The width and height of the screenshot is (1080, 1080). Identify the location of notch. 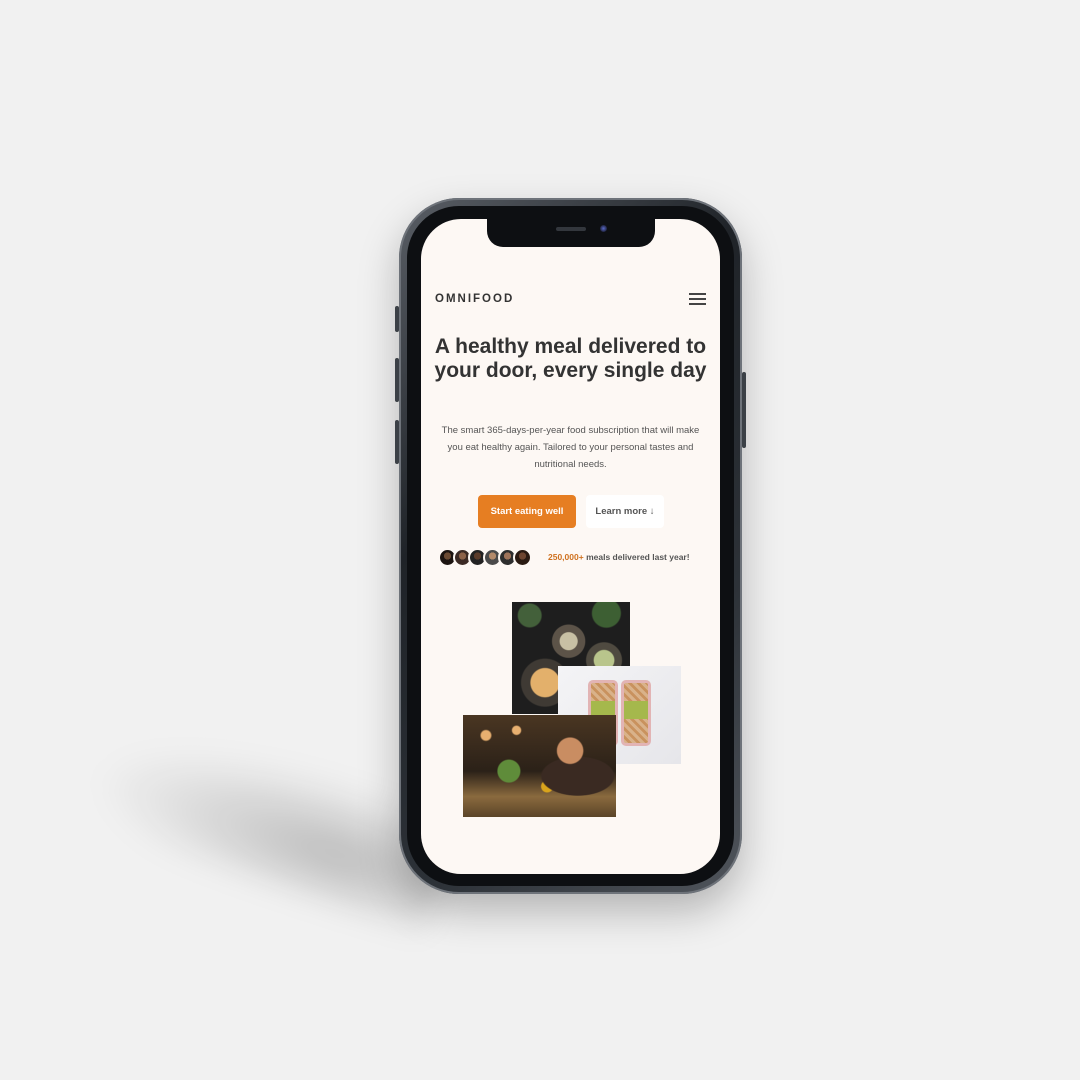
(571, 233).